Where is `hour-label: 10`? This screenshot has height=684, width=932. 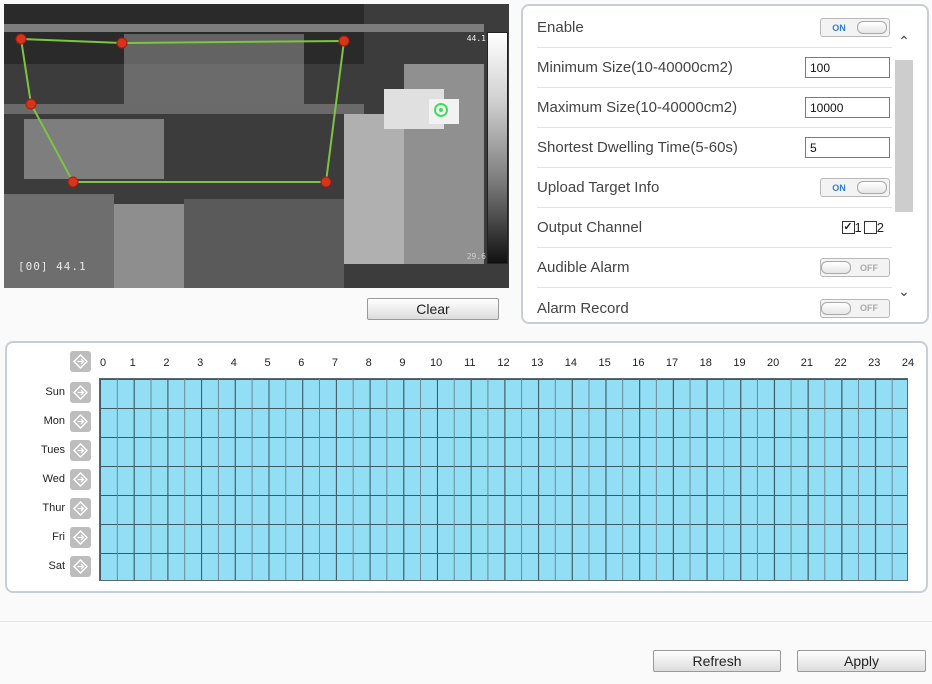 hour-label: 10 is located at coordinates (436, 363).